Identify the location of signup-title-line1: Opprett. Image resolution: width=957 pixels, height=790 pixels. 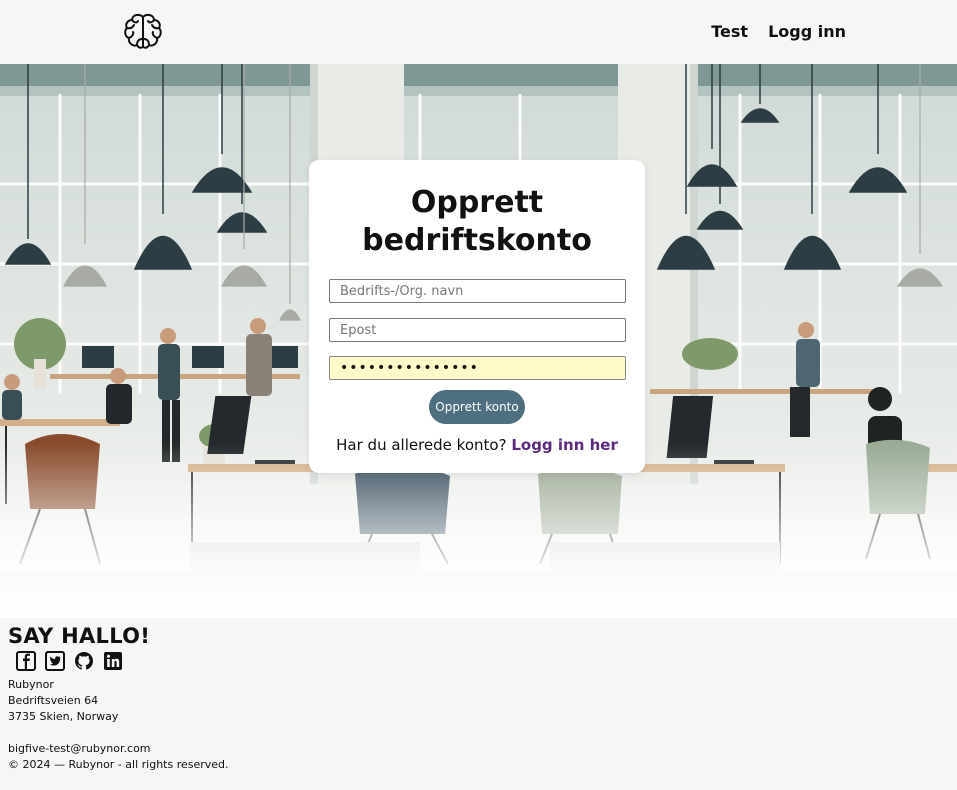
(477, 202).